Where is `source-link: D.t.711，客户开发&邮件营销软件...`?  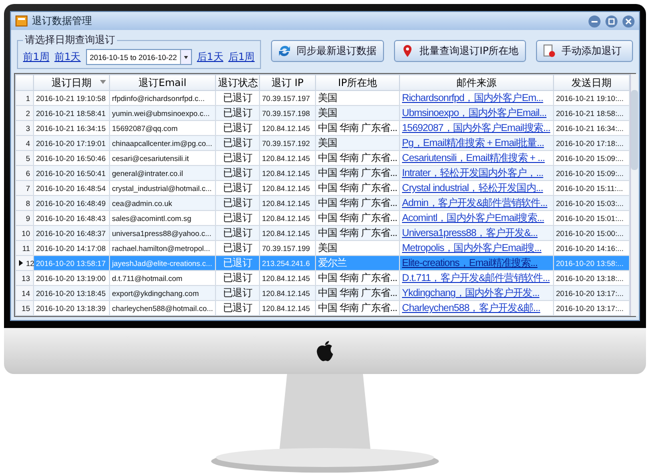 source-link: D.t.711，客户开发&邮件营销软件... is located at coordinates (476, 278).